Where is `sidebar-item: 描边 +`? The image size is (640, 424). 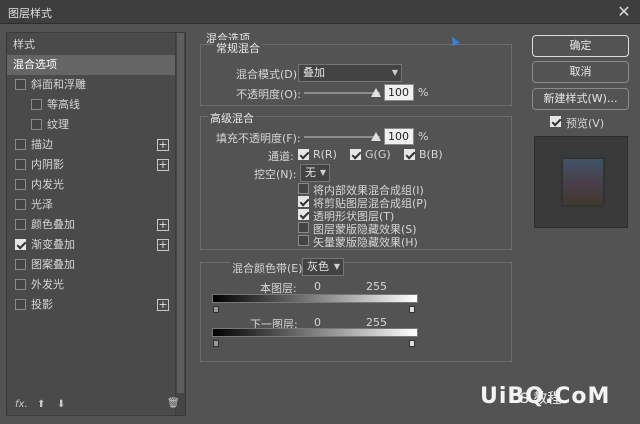
sidebar-item: 描边 + is located at coordinates (91, 145).